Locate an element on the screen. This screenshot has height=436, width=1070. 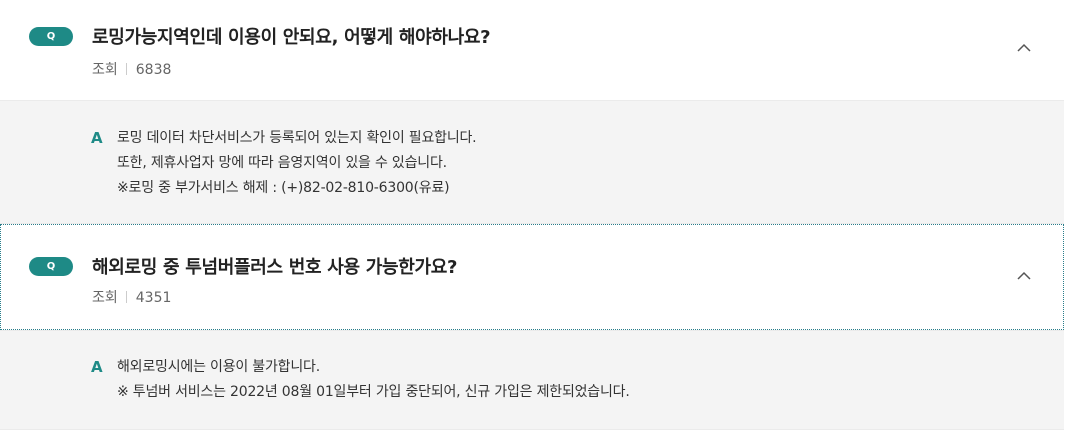
view-count: 조회 4351 is located at coordinates (131, 297).